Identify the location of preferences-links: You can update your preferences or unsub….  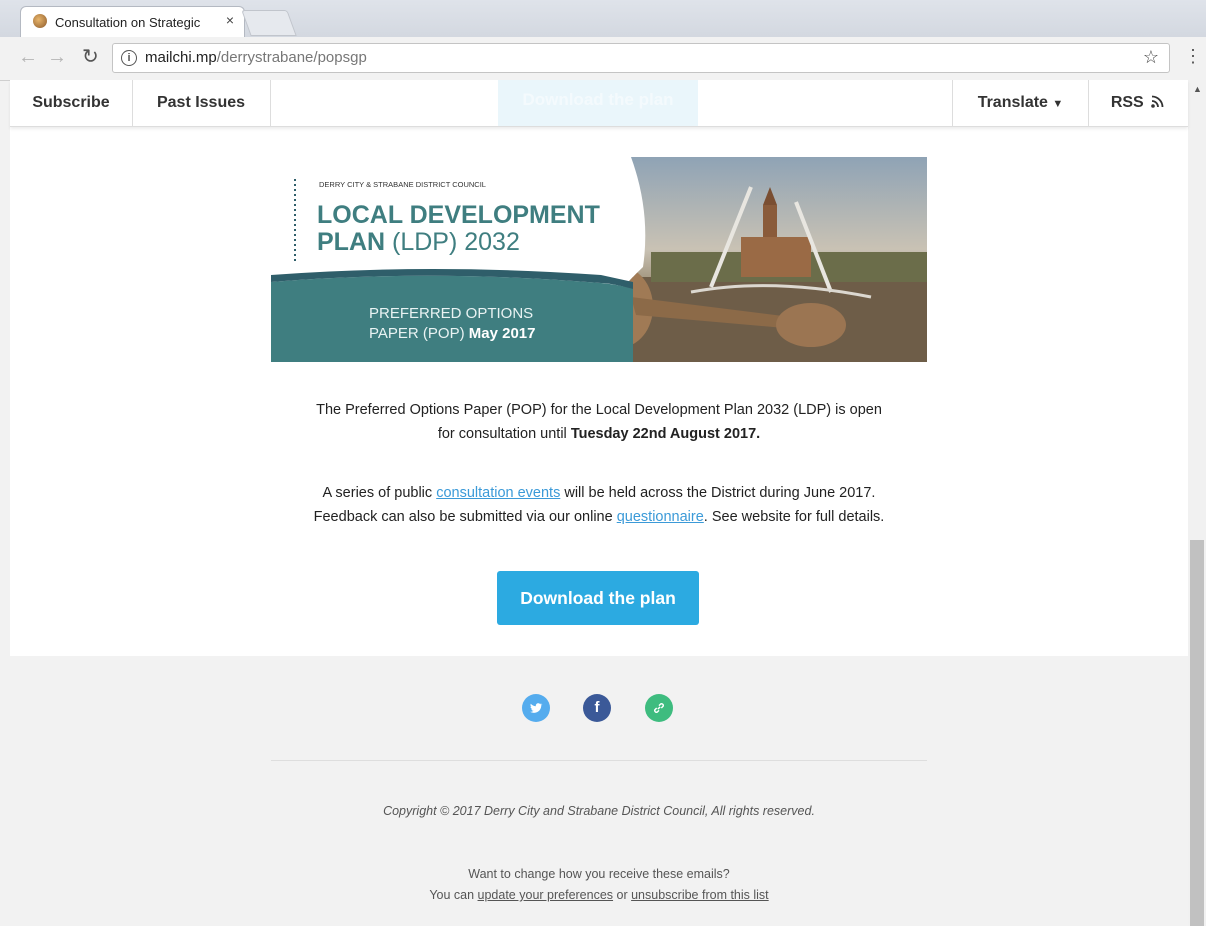
(599, 895).